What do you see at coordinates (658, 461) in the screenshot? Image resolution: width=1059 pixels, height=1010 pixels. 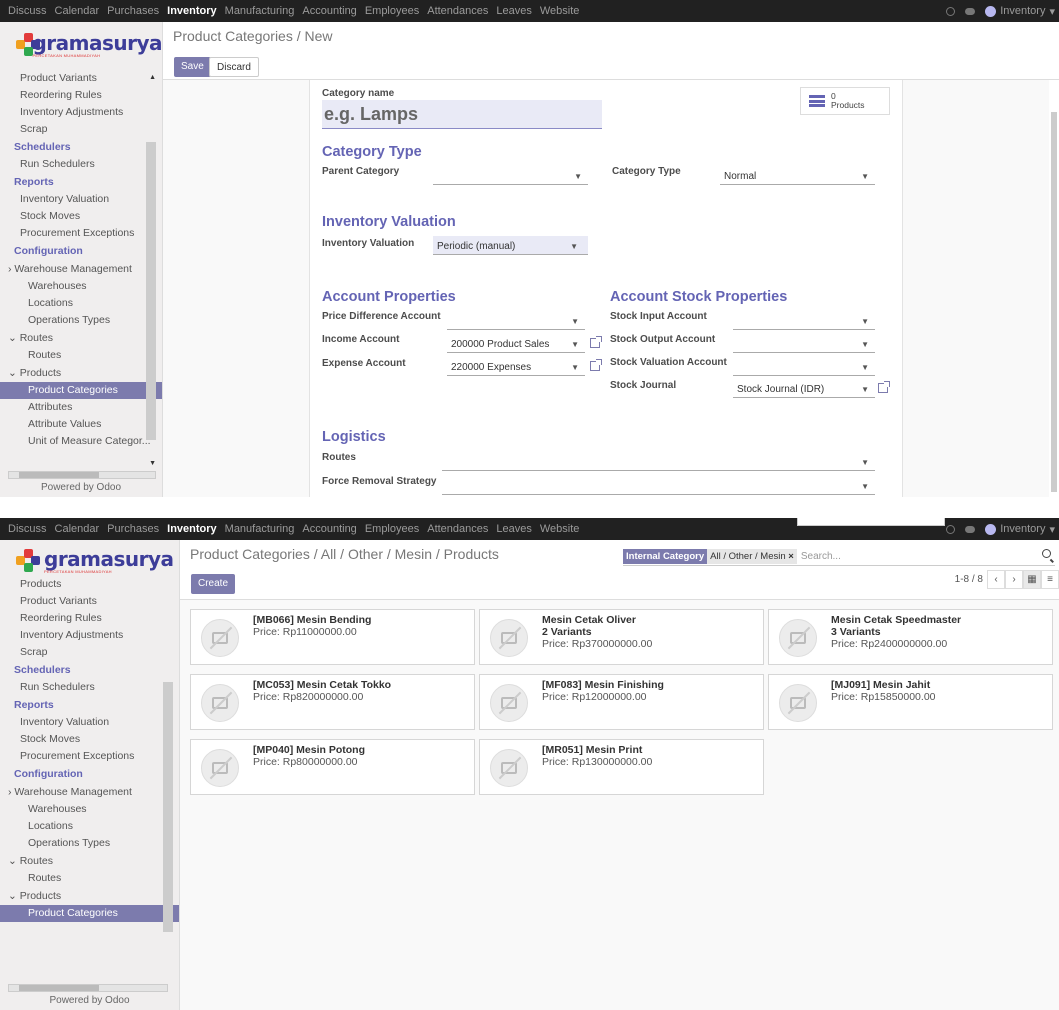 I see `routes-input: ▼` at bounding box center [658, 461].